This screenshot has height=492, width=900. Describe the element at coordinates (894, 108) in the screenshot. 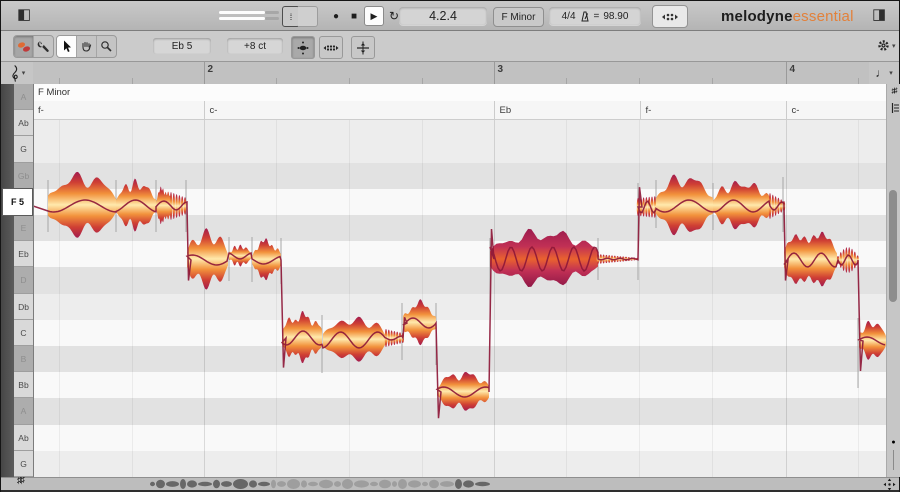

I see `chord-symbol-icon` at that location.